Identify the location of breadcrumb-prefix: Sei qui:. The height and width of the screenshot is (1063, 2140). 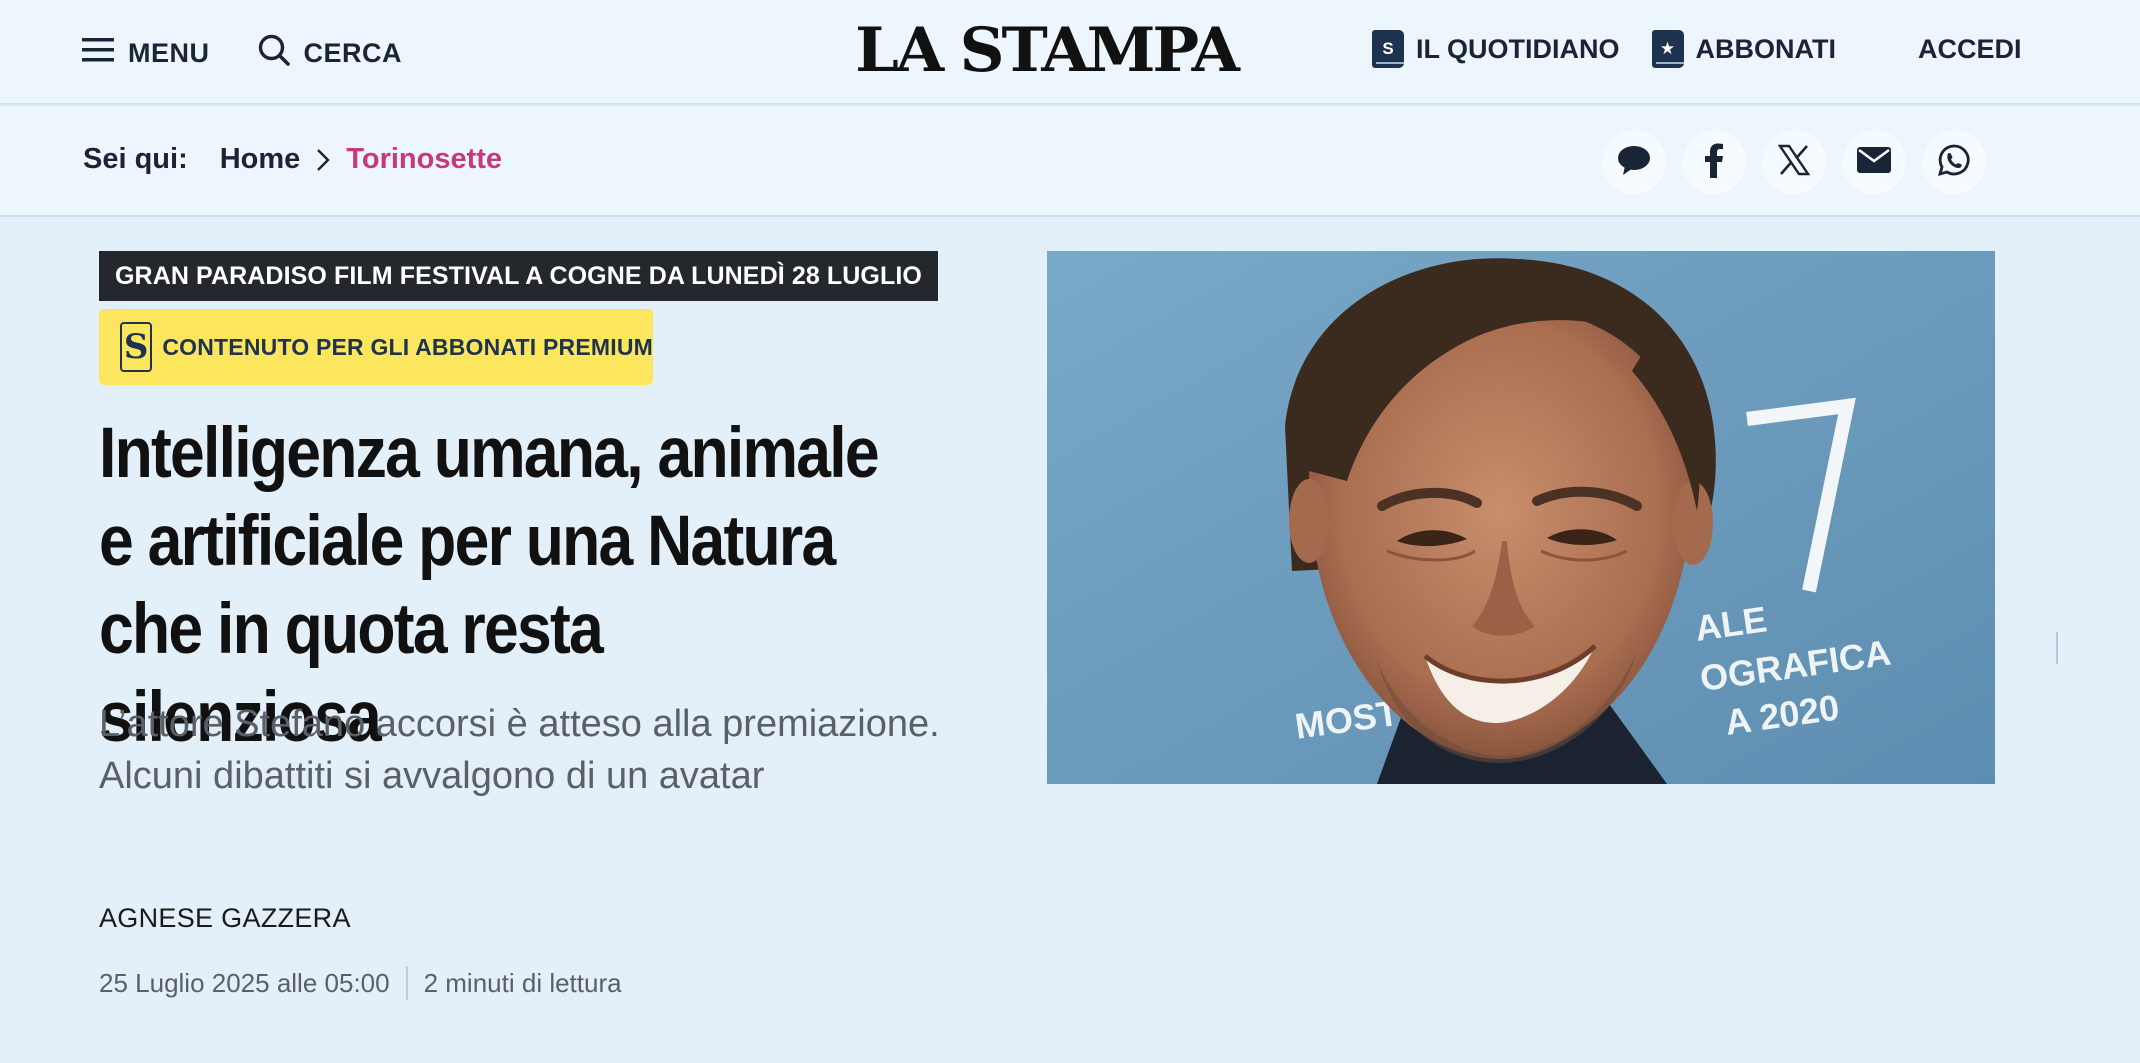
(135, 159).